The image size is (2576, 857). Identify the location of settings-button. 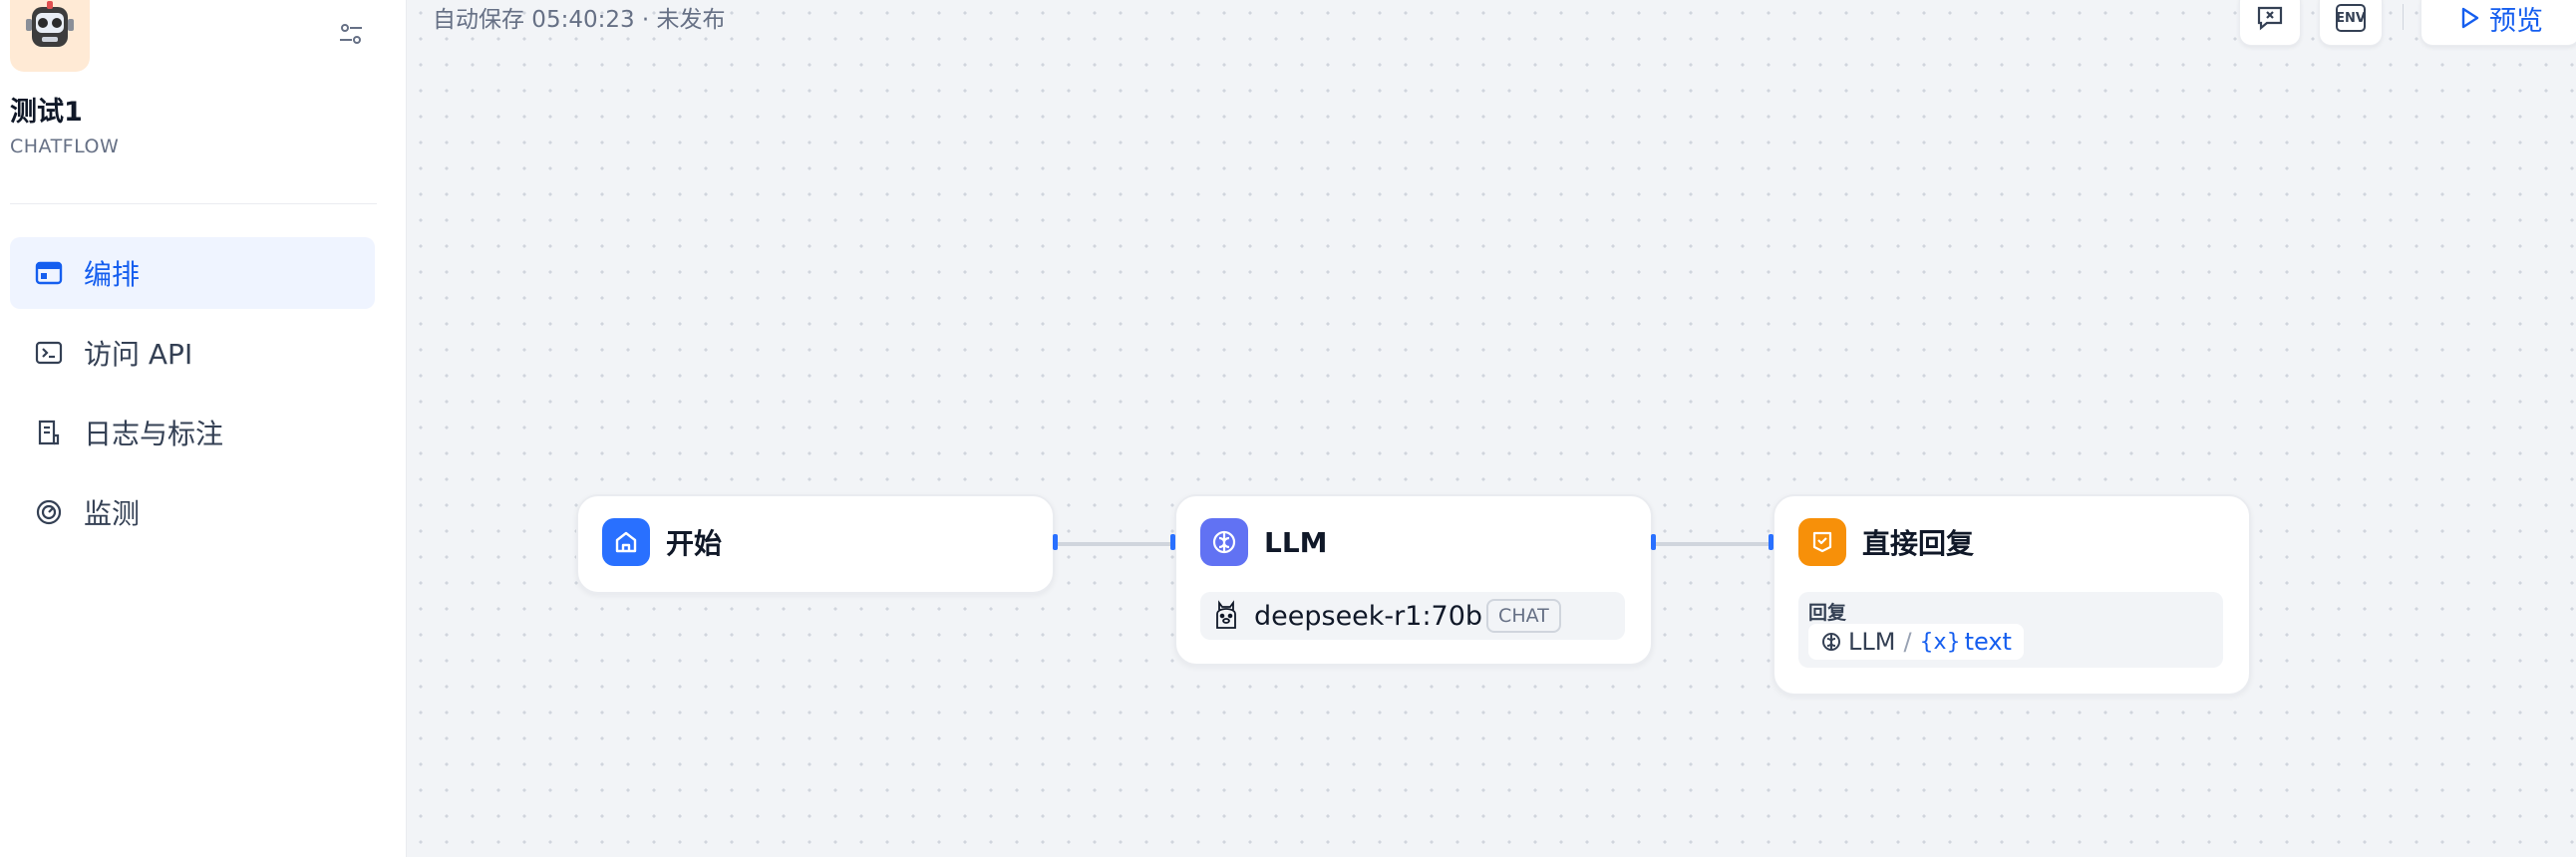
(351, 34).